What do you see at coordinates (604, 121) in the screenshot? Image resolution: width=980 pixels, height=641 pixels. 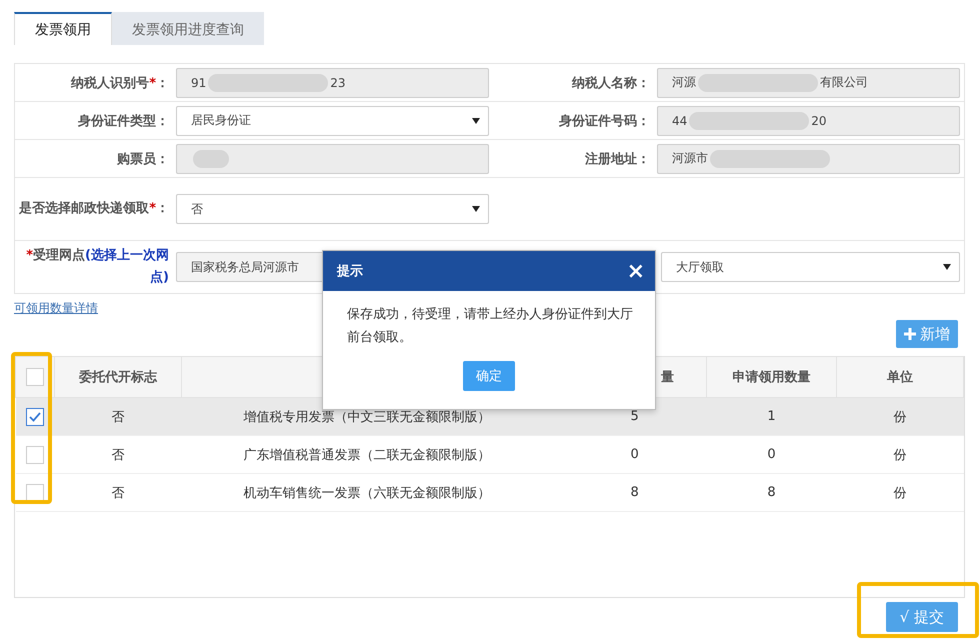 I see `field-label: 身份证件号码：` at bounding box center [604, 121].